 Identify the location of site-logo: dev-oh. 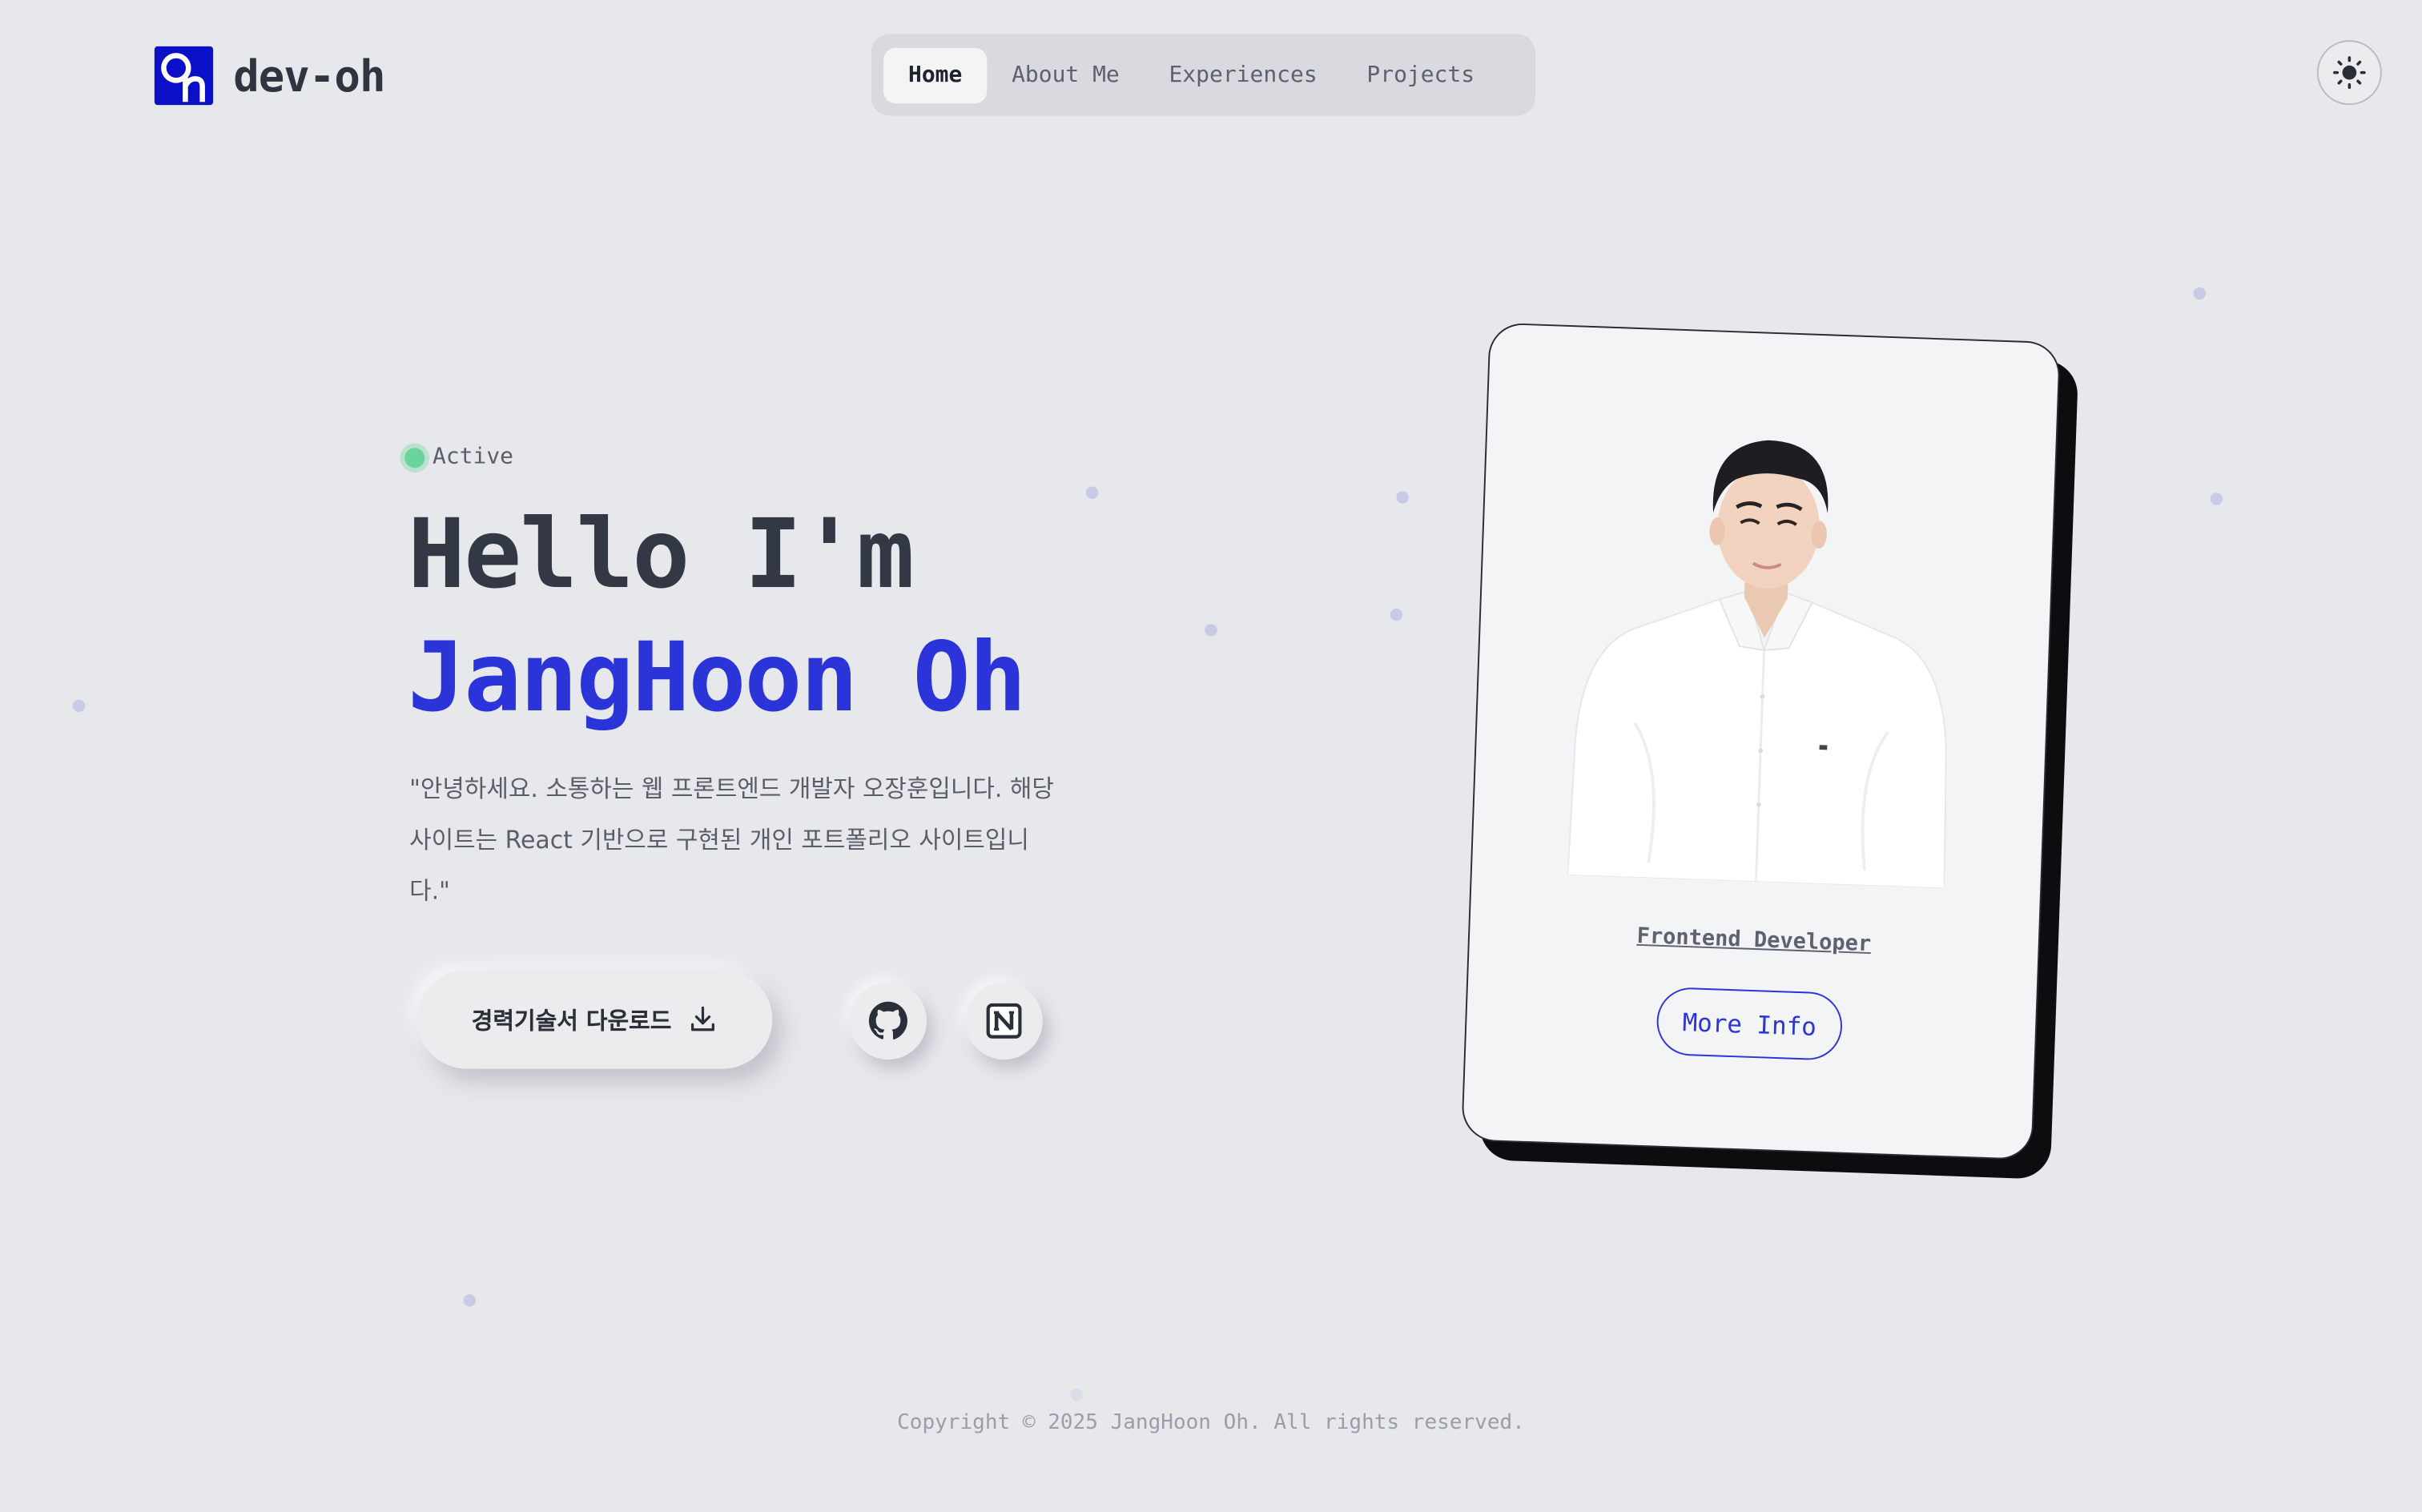
(269, 76).